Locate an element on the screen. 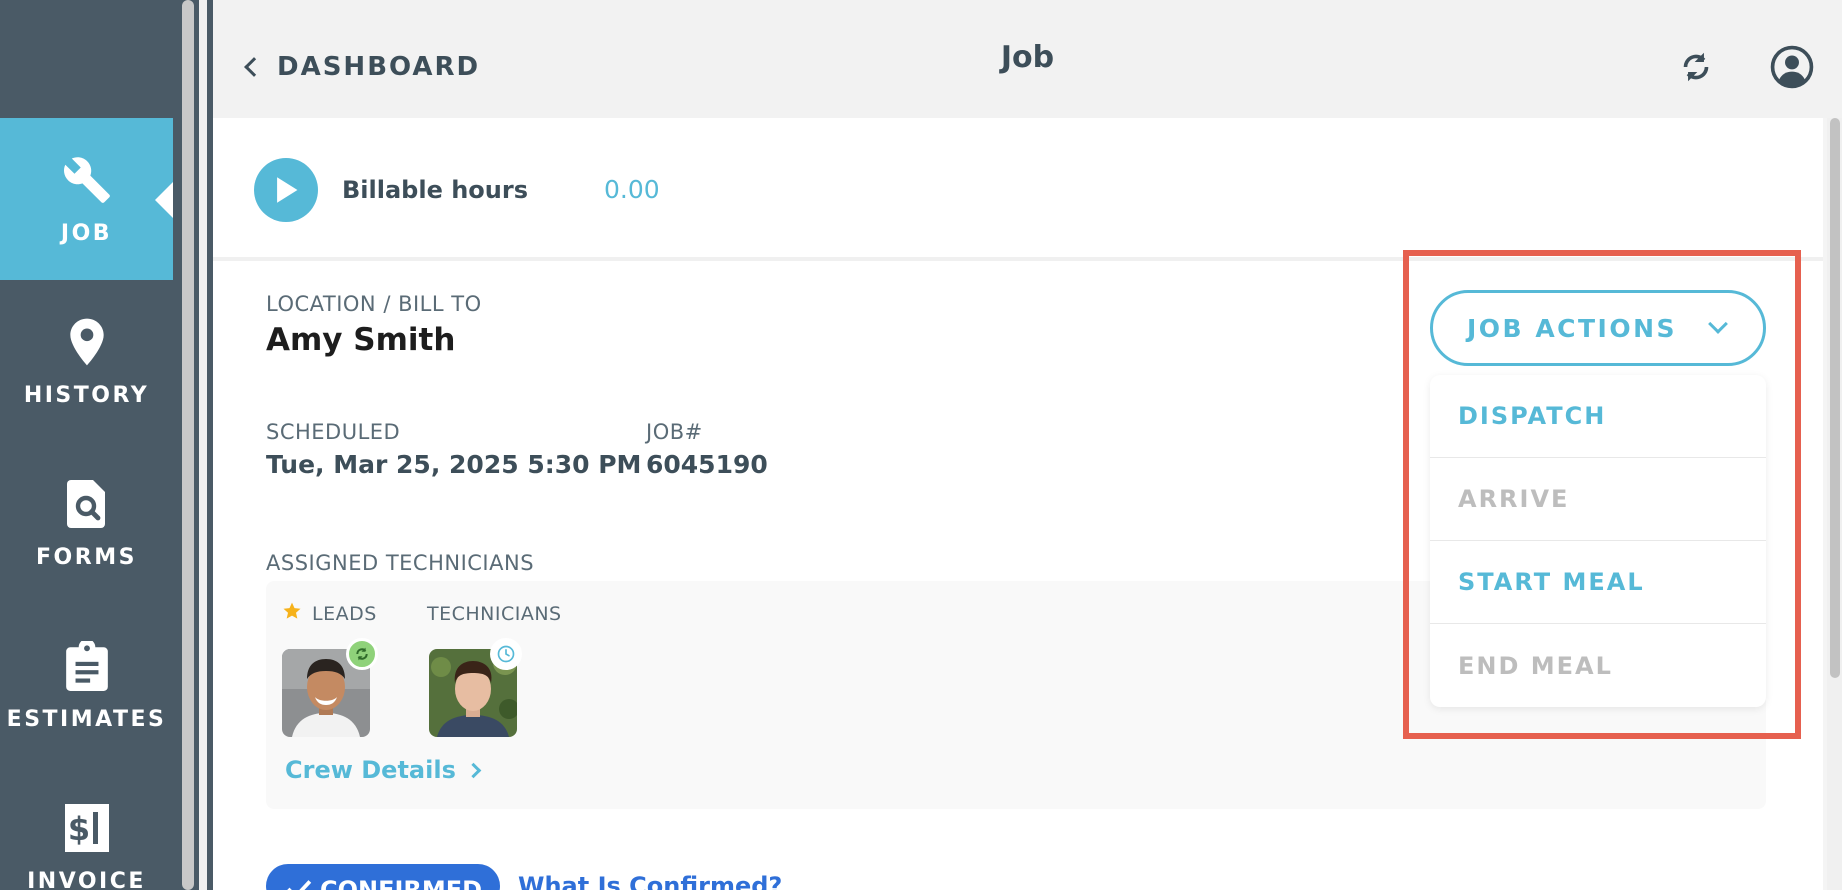  billable-hours-value: 0.00 is located at coordinates (632, 189).